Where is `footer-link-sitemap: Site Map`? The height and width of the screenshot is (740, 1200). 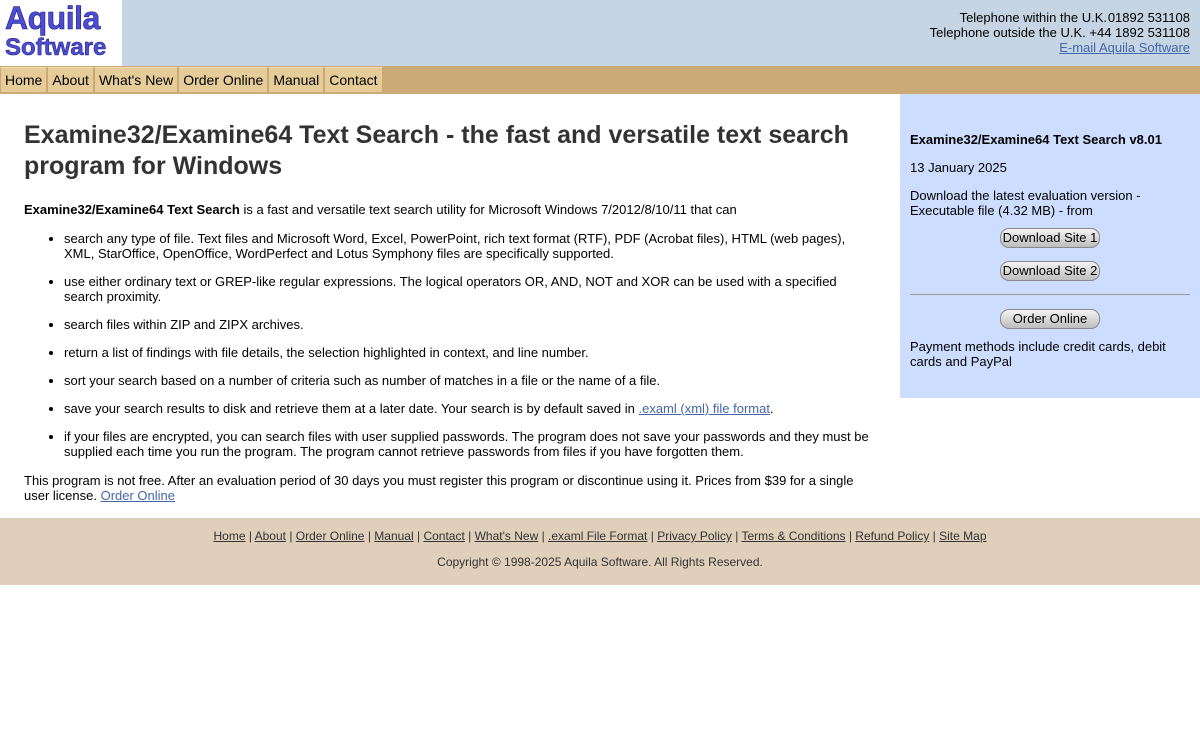
footer-link-sitemap: Site Map is located at coordinates (962, 536).